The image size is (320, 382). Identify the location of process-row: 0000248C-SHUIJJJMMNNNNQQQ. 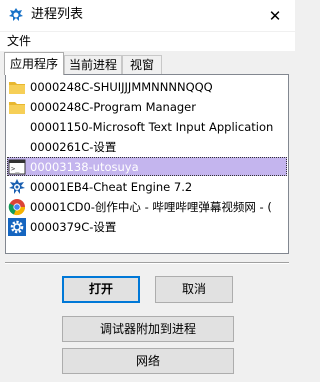
(147, 86).